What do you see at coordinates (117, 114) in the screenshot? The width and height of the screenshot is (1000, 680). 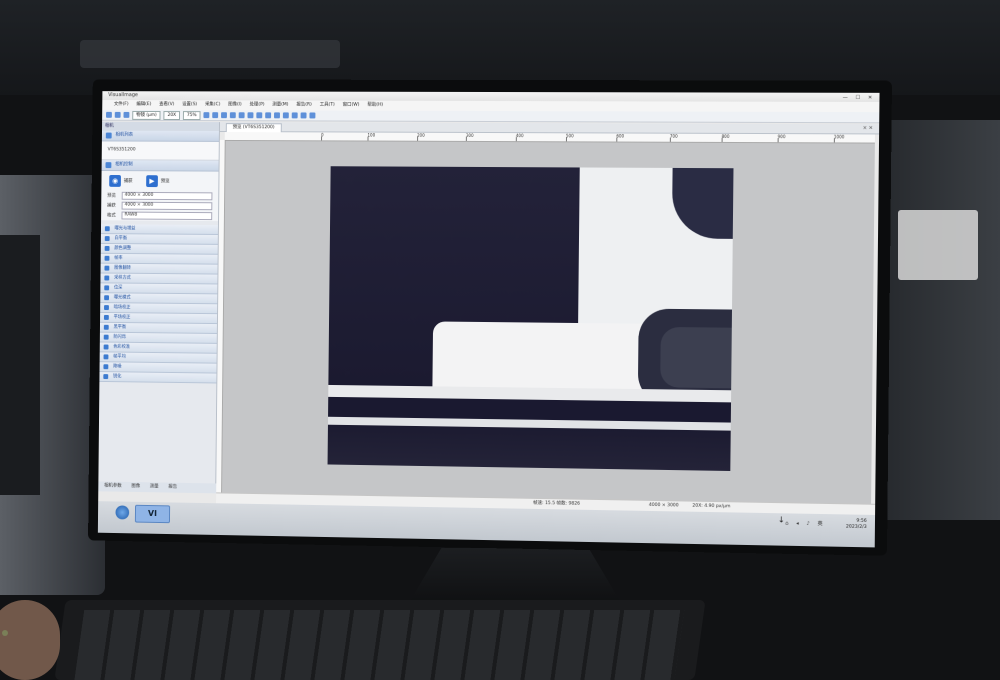 I see `save-icon` at bounding box center [117, 114].